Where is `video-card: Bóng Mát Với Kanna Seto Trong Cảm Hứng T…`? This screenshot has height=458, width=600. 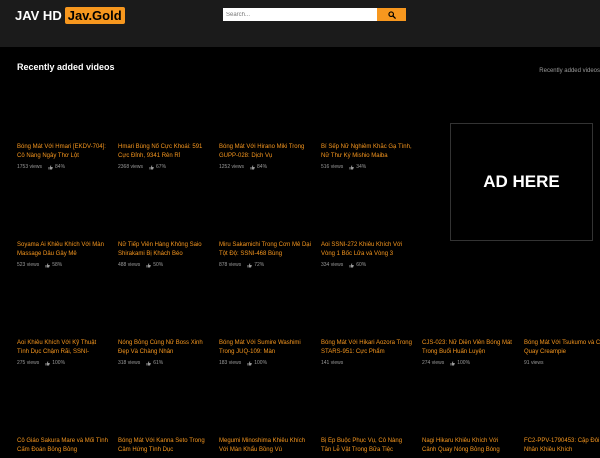 video-card: Bóng Mát Với Kanna Seto Trong Cảm Hứng T… is located at coordinates (164, 447).